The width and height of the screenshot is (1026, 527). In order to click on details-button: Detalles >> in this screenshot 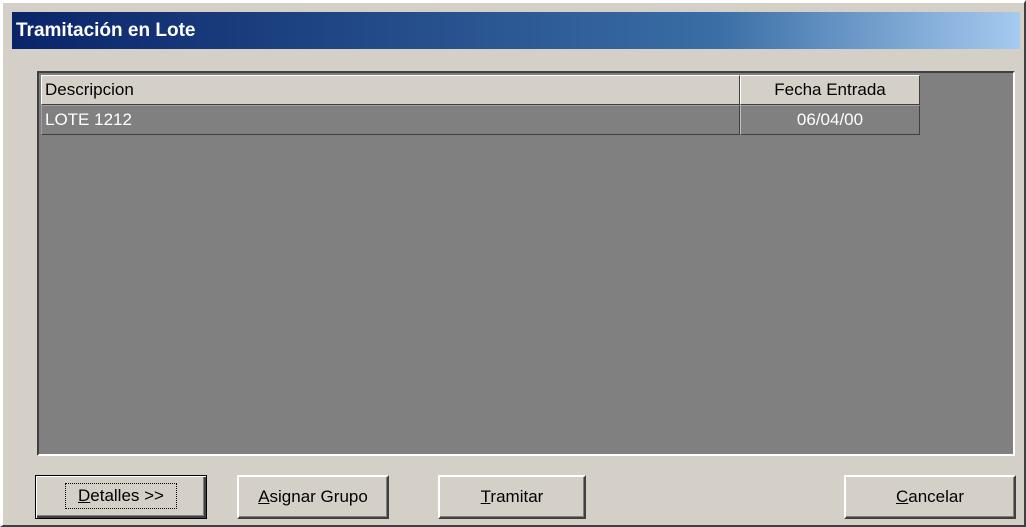, I will do `click(121, 497)`.